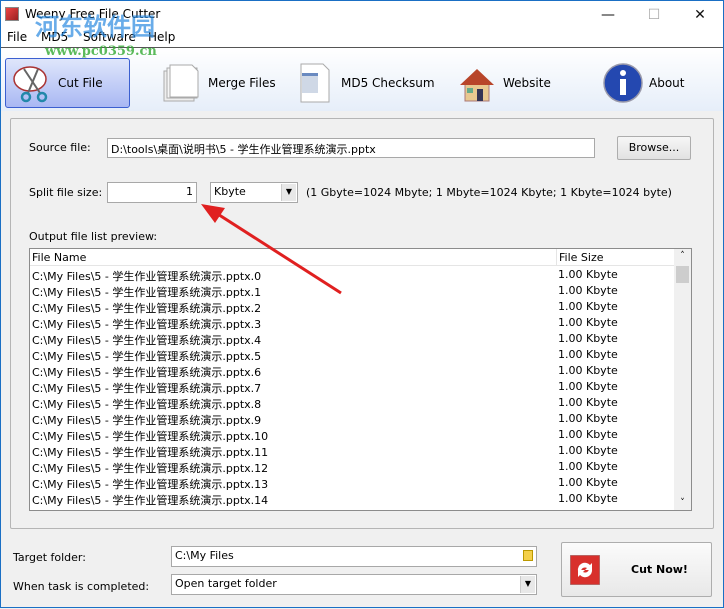  I want to click on annotation-arrow, so click(271, 249).